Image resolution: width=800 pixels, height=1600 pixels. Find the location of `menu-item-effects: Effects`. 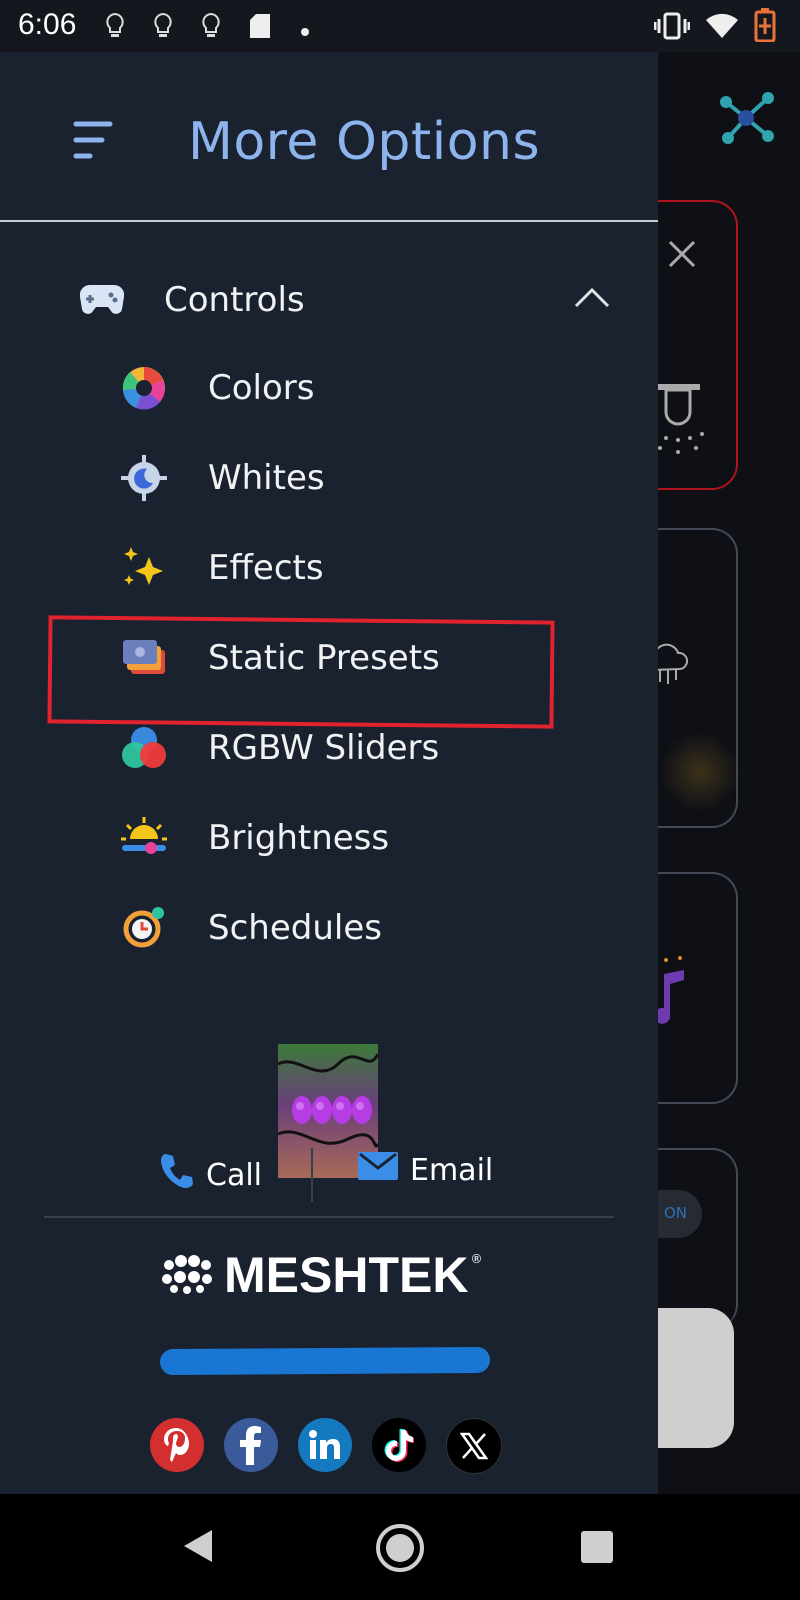

menu-item-effects: Effects is located at coordinates (222, 568).